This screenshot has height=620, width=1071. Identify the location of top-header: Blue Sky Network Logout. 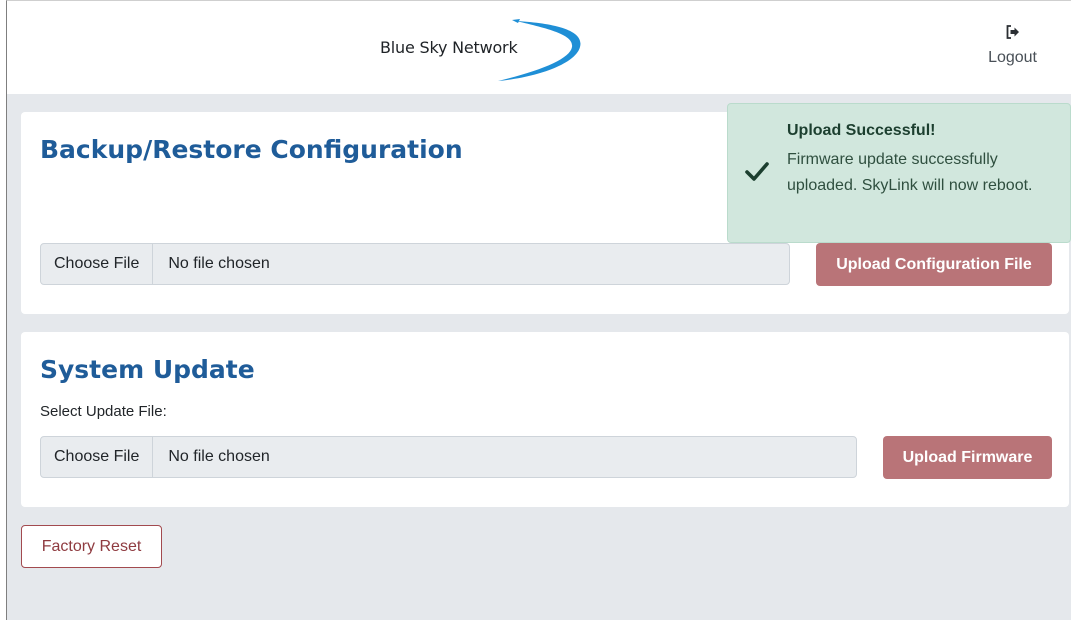
(539, 47).